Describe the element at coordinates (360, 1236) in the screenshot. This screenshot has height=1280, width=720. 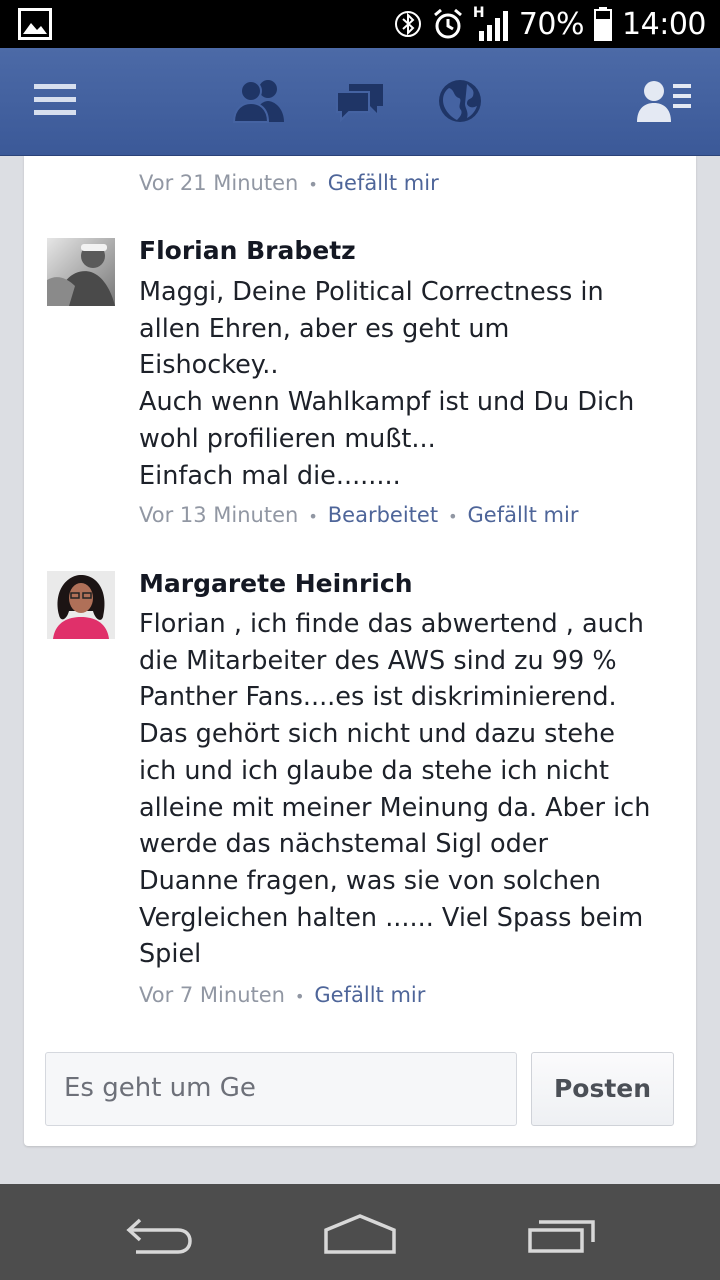
I see `home-icon` at that location.